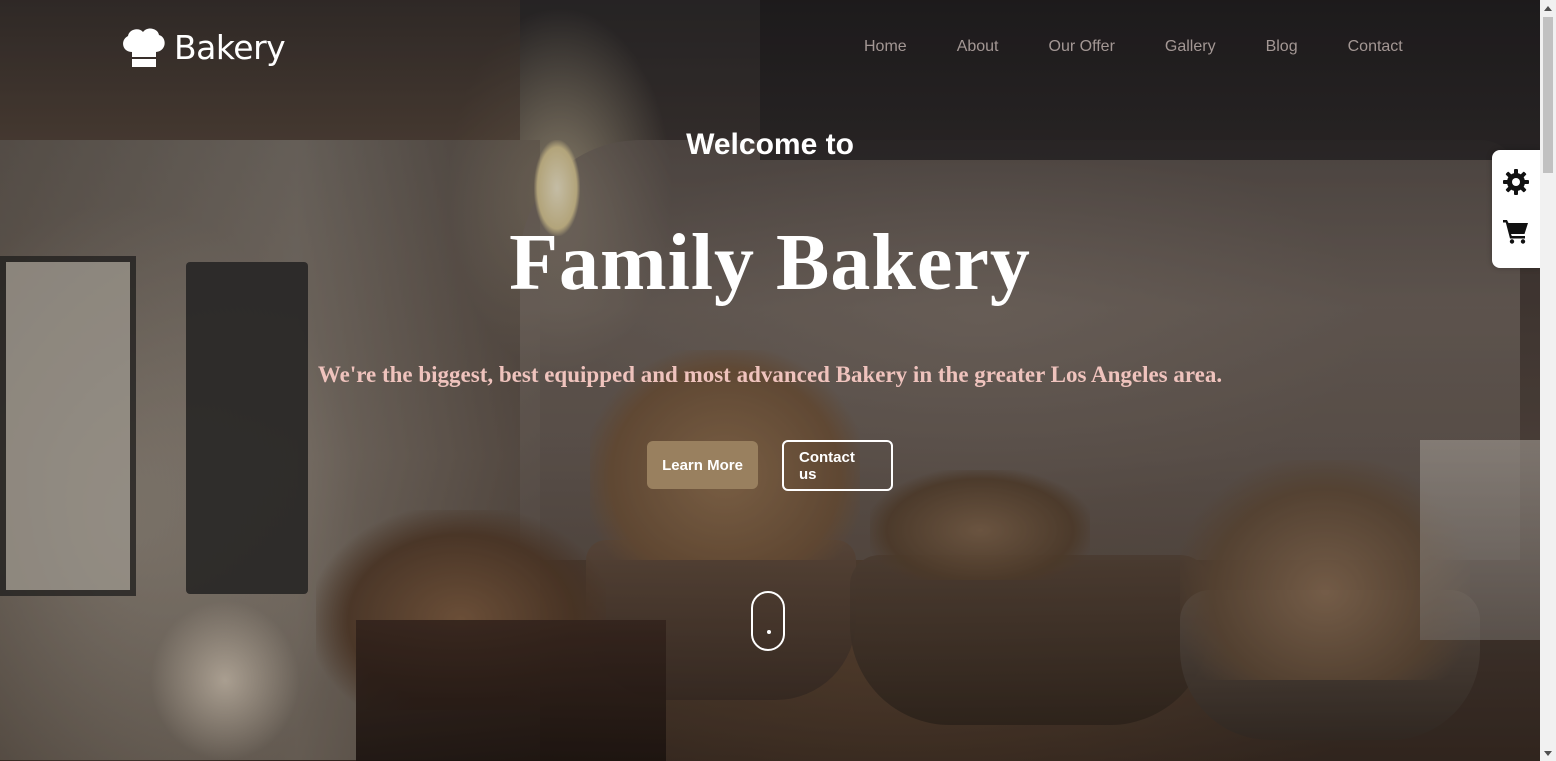 This screenshot has width=1556, height=761. I want to click on site-logo: Bakery, so click(203, 47).